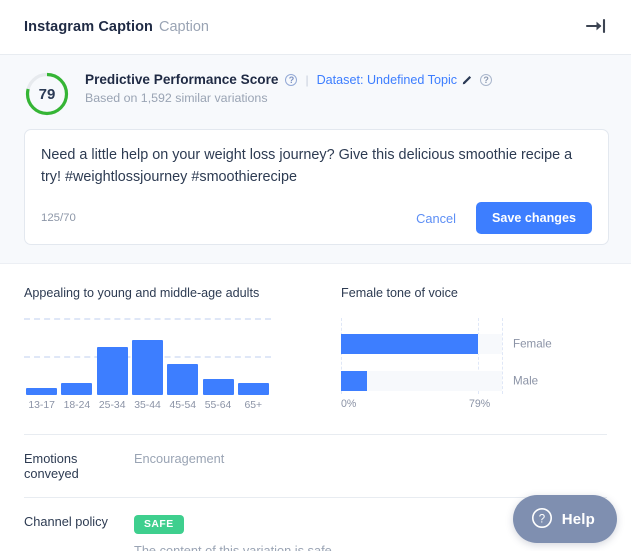 The image size is (631, 551). Describe the element at coordinates (142, 293) in the screenshot. I see `age-chart-title: Appealing to young and middle-age adults` at that location.